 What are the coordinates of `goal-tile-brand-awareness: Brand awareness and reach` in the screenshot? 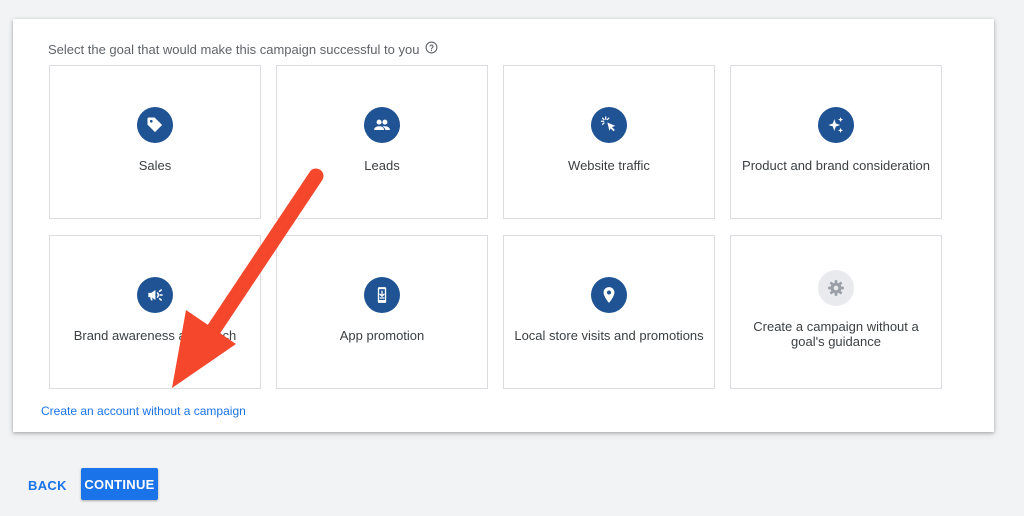 It's located at (155, 312).